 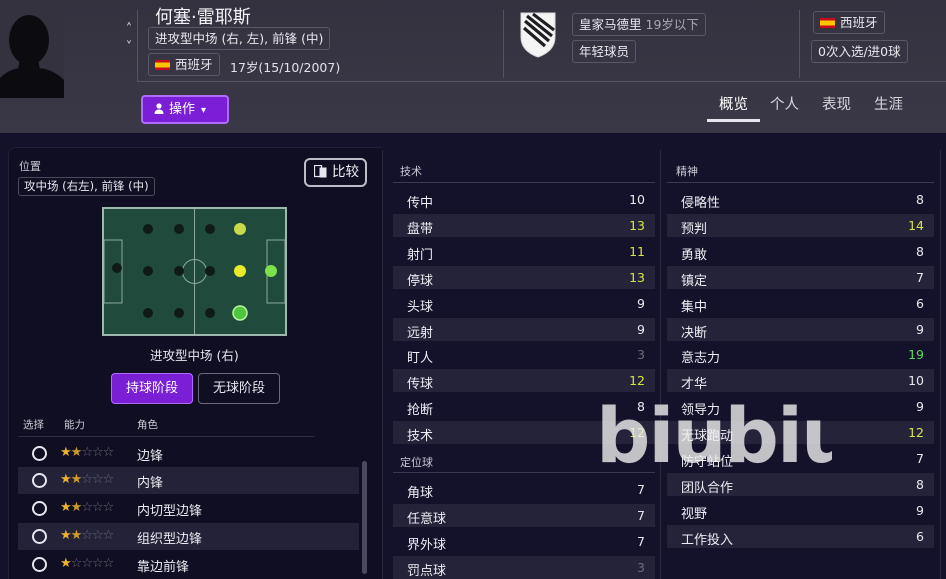 I want to click on nationality-chip: 西班牙, so click(x=184, y=64).